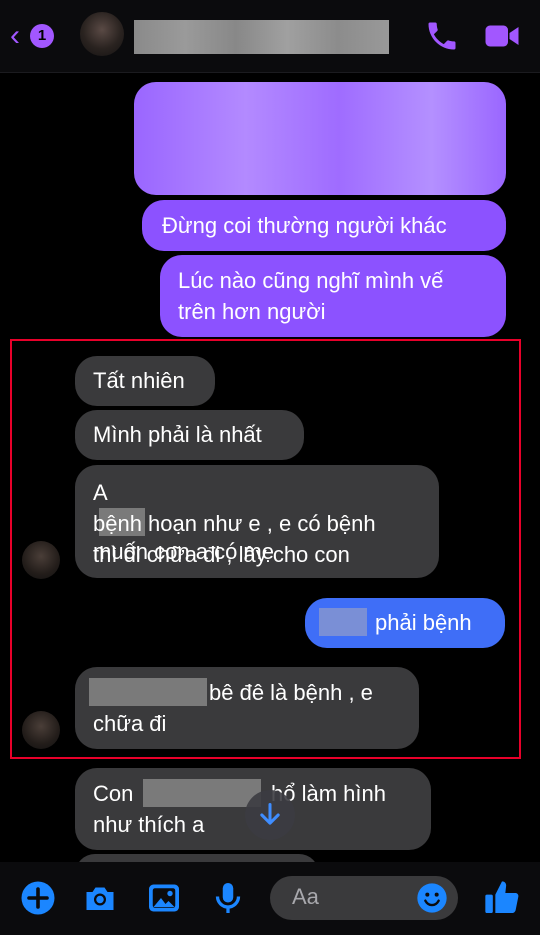 This screenshot has width=540, height=935. Describe the element at coordinates (502, 898) in the screenshot. I see `thumbs-up-icon` at that location.